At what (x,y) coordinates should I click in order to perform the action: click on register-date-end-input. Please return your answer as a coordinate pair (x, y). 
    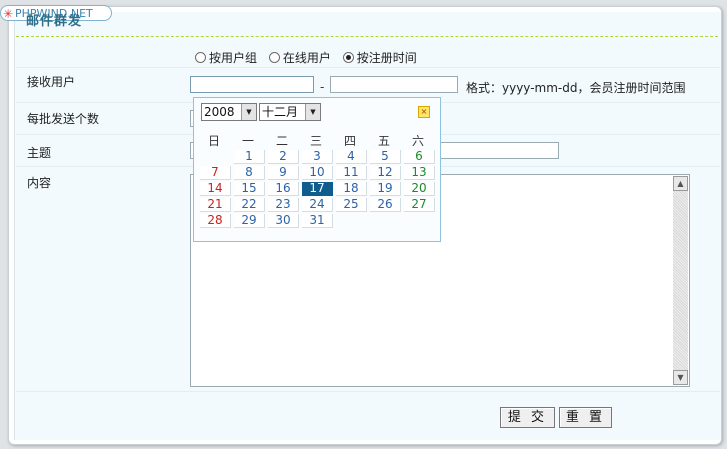
    Looking at the image, I should click on (394, 84).